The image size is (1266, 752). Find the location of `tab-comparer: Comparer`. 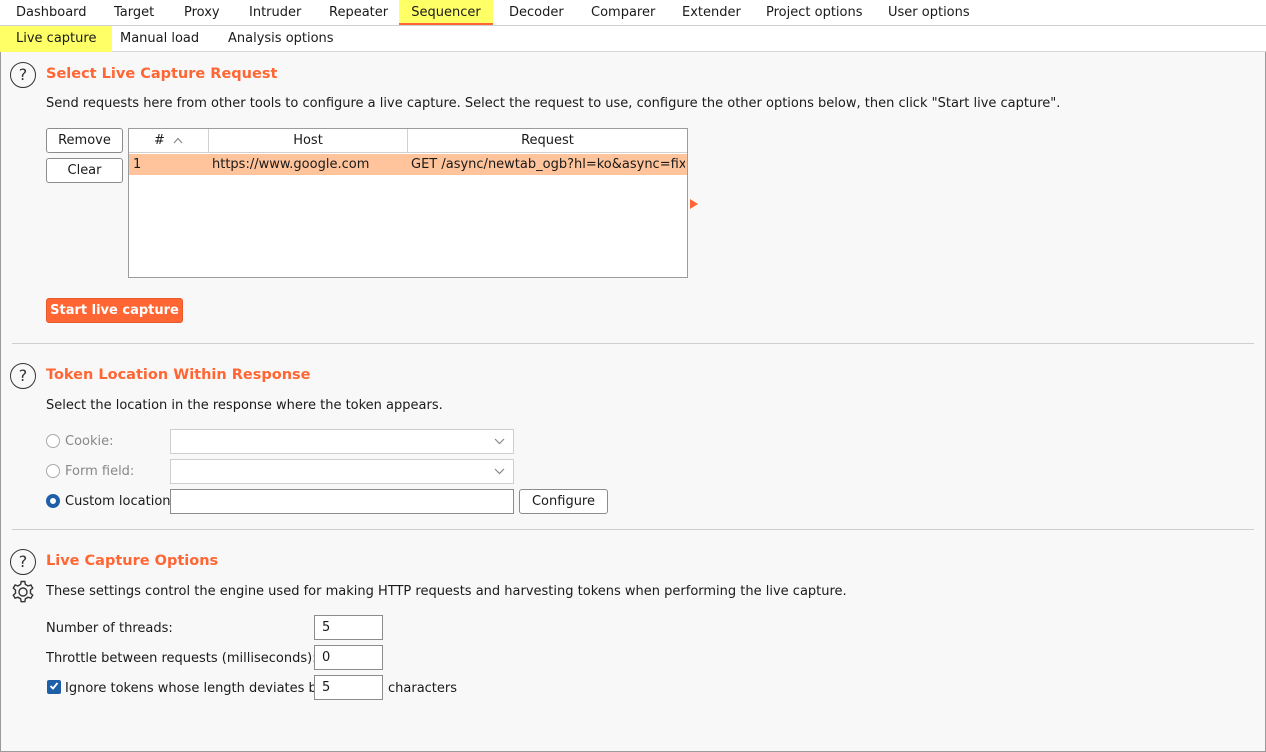

tab-comparer: Comparer is located at coordinates (623, 12).